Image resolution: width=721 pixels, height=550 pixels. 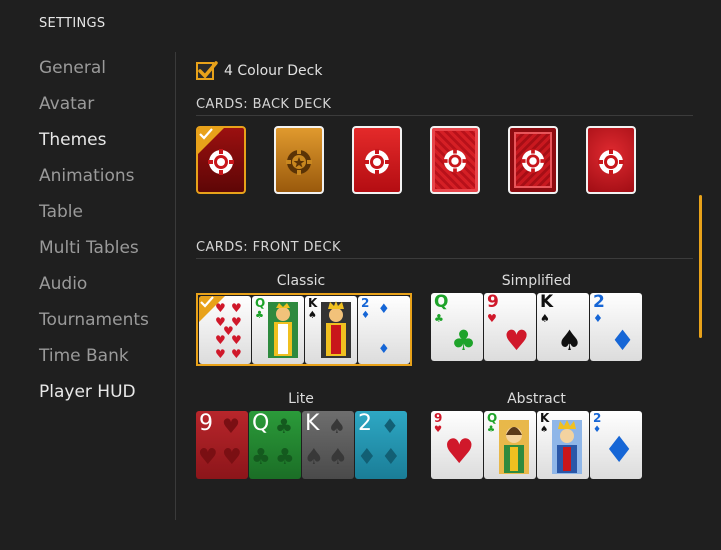 What do you see at coordinates (264, 104) in the screenshot?
I see `back-deck-heading: CARDS: BACK DECK` at bounding box center [264, 104].